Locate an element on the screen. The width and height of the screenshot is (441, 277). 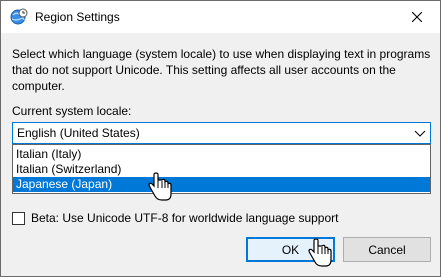
dropdown-option-italian-italy: Italian (Italy) is located at coordinates (221, 154).